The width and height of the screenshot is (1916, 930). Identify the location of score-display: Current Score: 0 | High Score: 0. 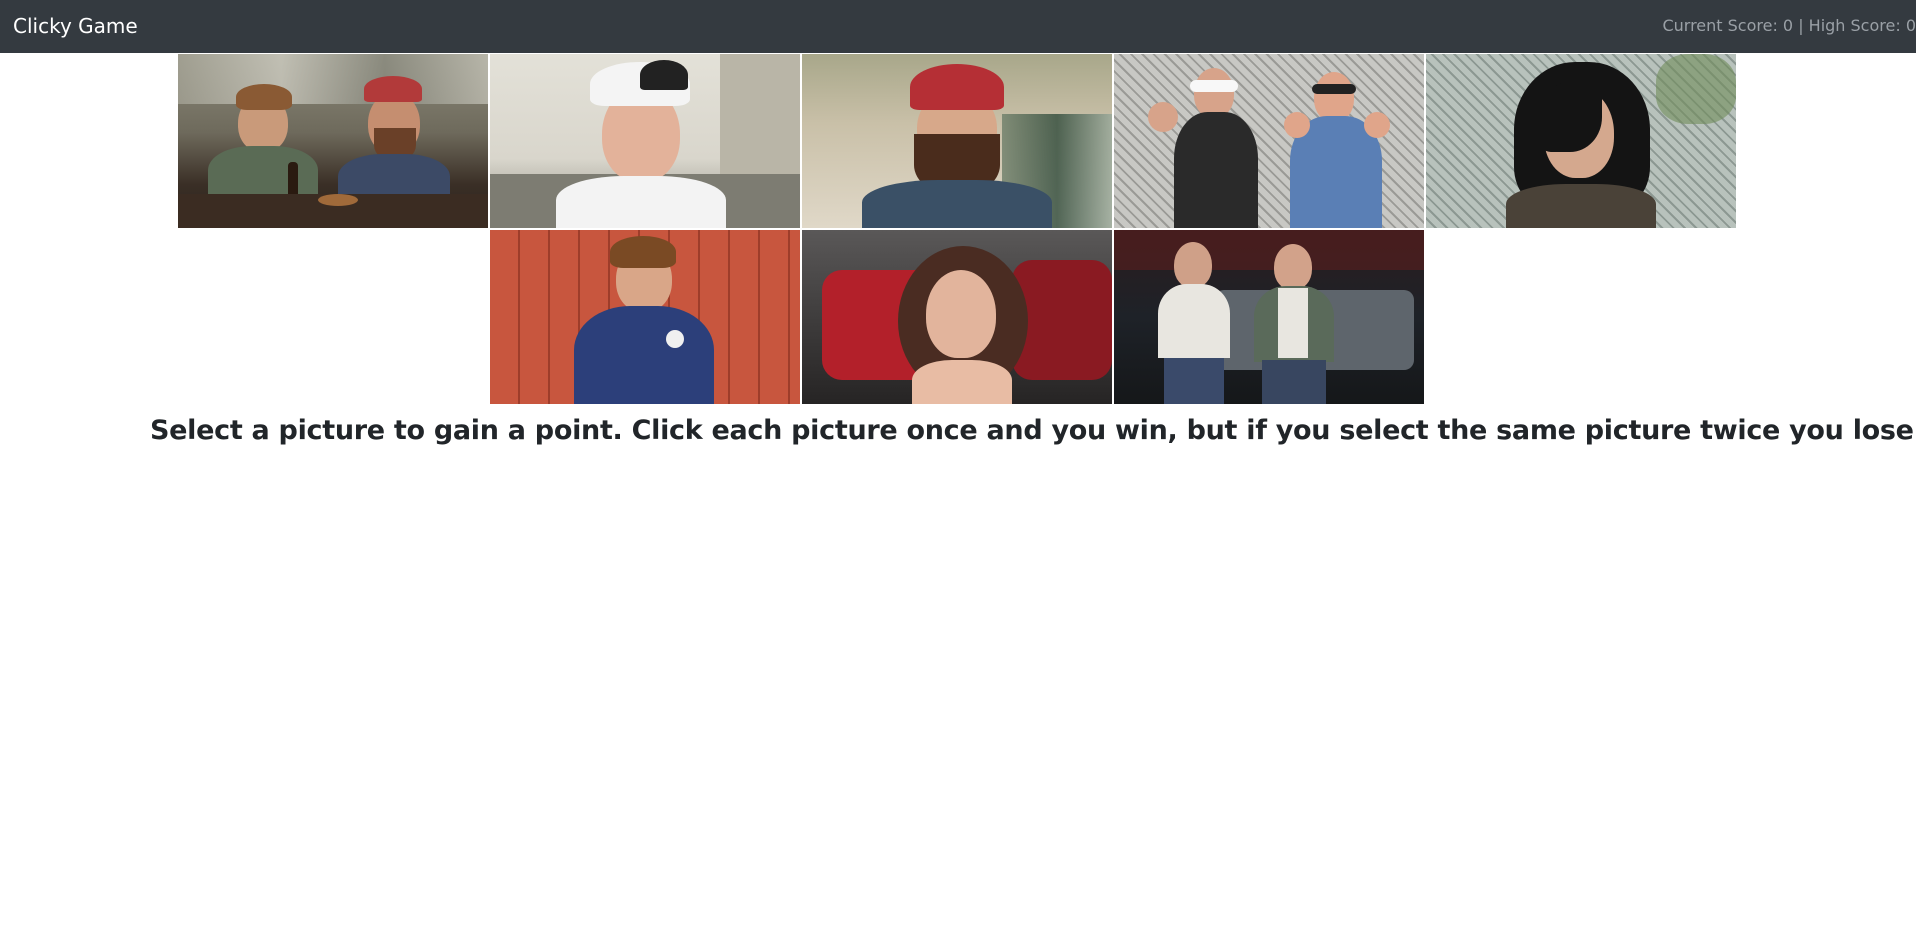
(1789, 25).